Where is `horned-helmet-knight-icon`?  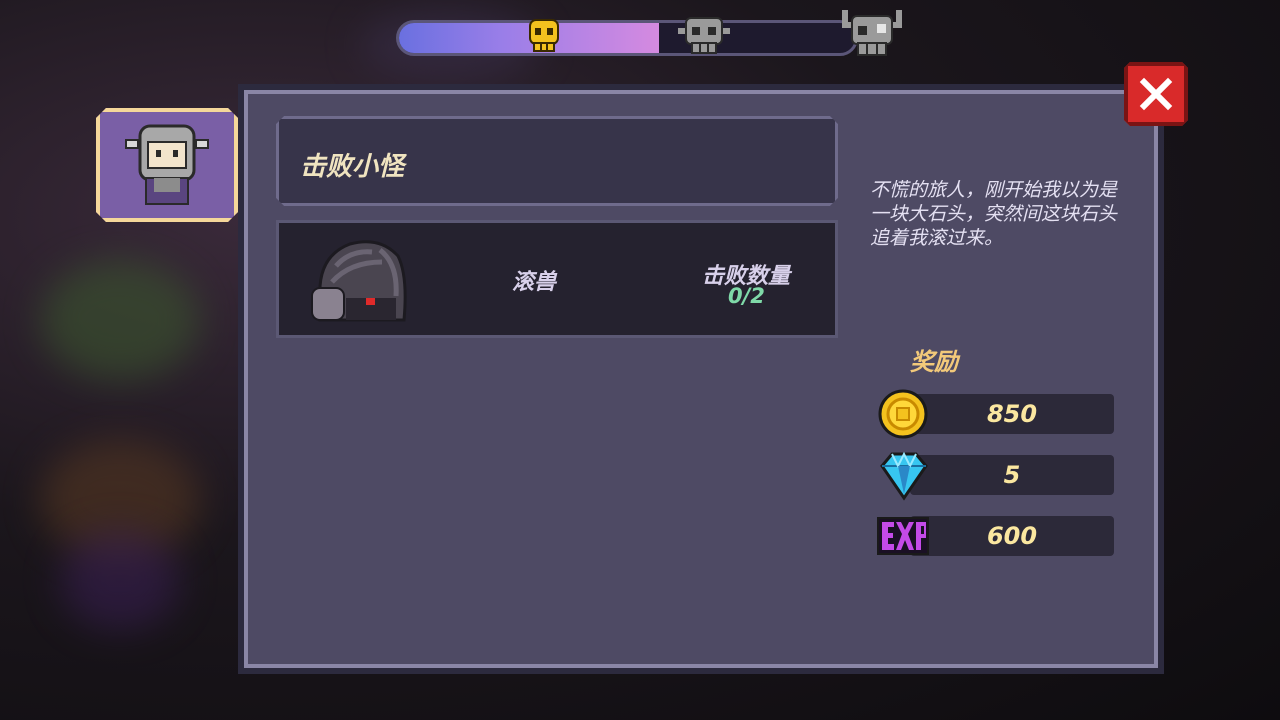 horned-helmet-knight-icon is located at coordinates (167, 165).